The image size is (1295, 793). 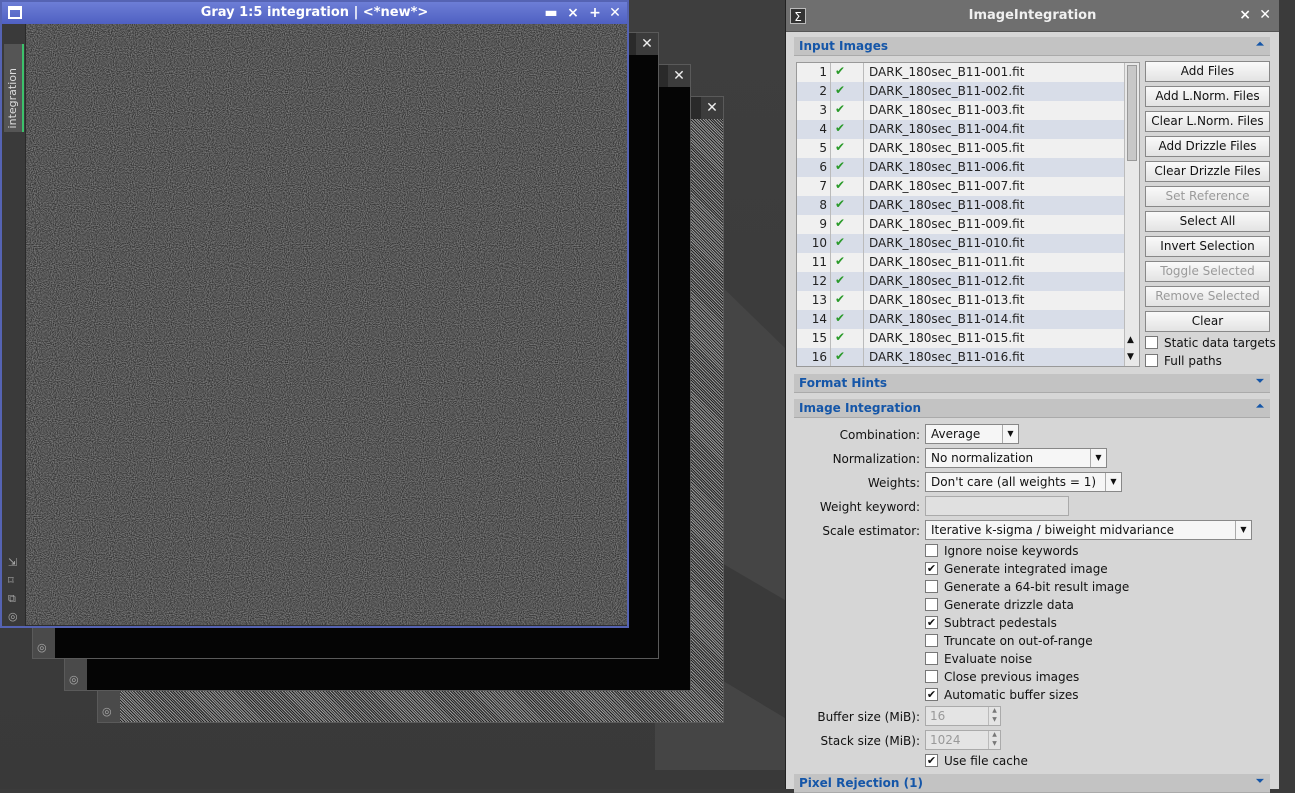 What do you see at coordinates (961, 110) in the screenshot?
I see `list-item: 3 ✔ DARK_180sec_B11-003.fit` at bounding box center [961, 110].